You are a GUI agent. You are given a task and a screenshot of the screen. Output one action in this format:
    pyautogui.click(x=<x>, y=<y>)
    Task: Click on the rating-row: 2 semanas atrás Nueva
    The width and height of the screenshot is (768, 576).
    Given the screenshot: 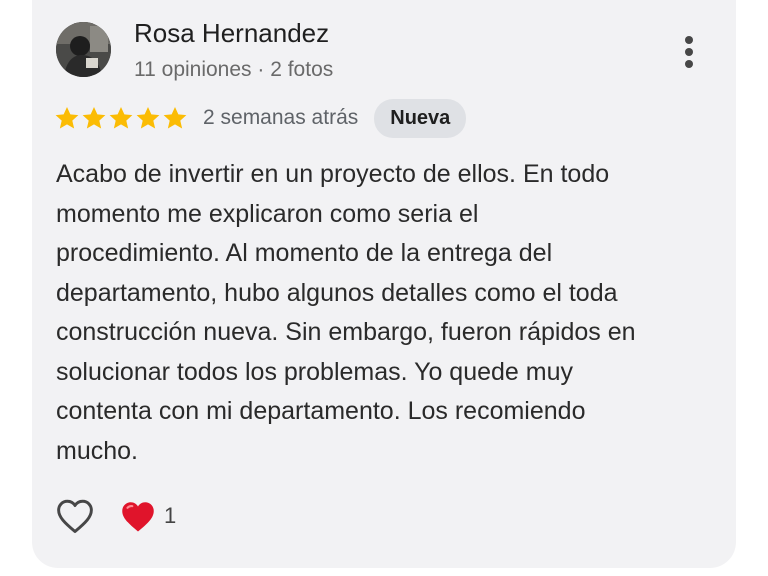 What is the action you would take?
    pyautogui.click(x=260, y=118)
    